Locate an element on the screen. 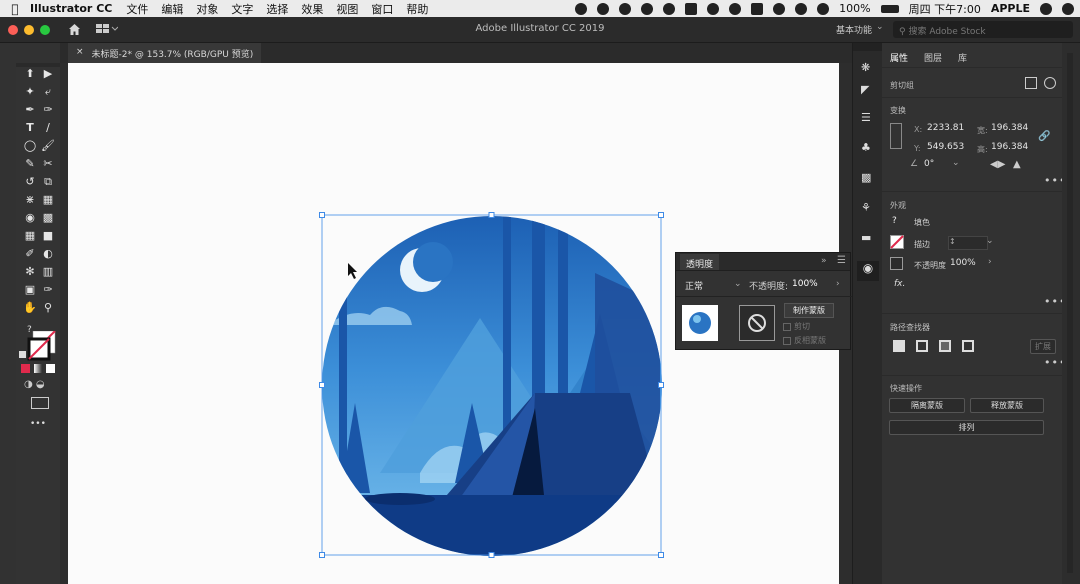  y-input: 549.653 is located at coordinates (945, 149).